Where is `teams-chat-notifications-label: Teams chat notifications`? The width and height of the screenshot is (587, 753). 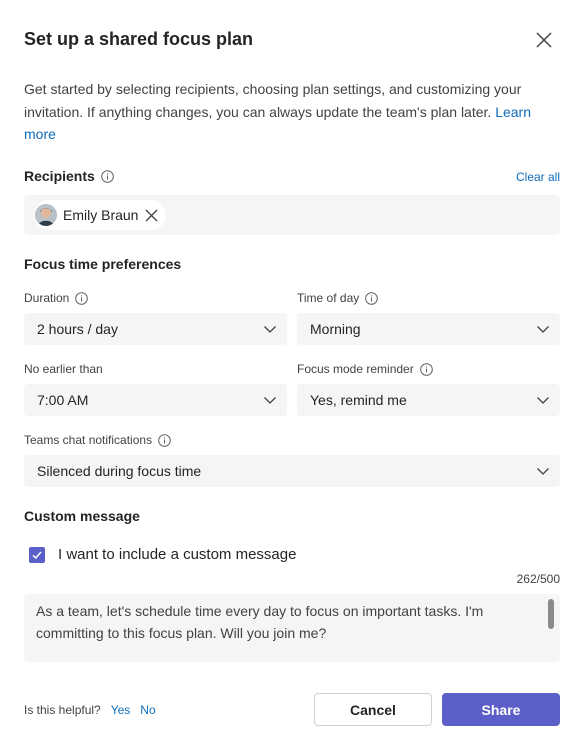 teams-chat-notifications-label: Teams chat notifications is located at coordinates (97, 440).